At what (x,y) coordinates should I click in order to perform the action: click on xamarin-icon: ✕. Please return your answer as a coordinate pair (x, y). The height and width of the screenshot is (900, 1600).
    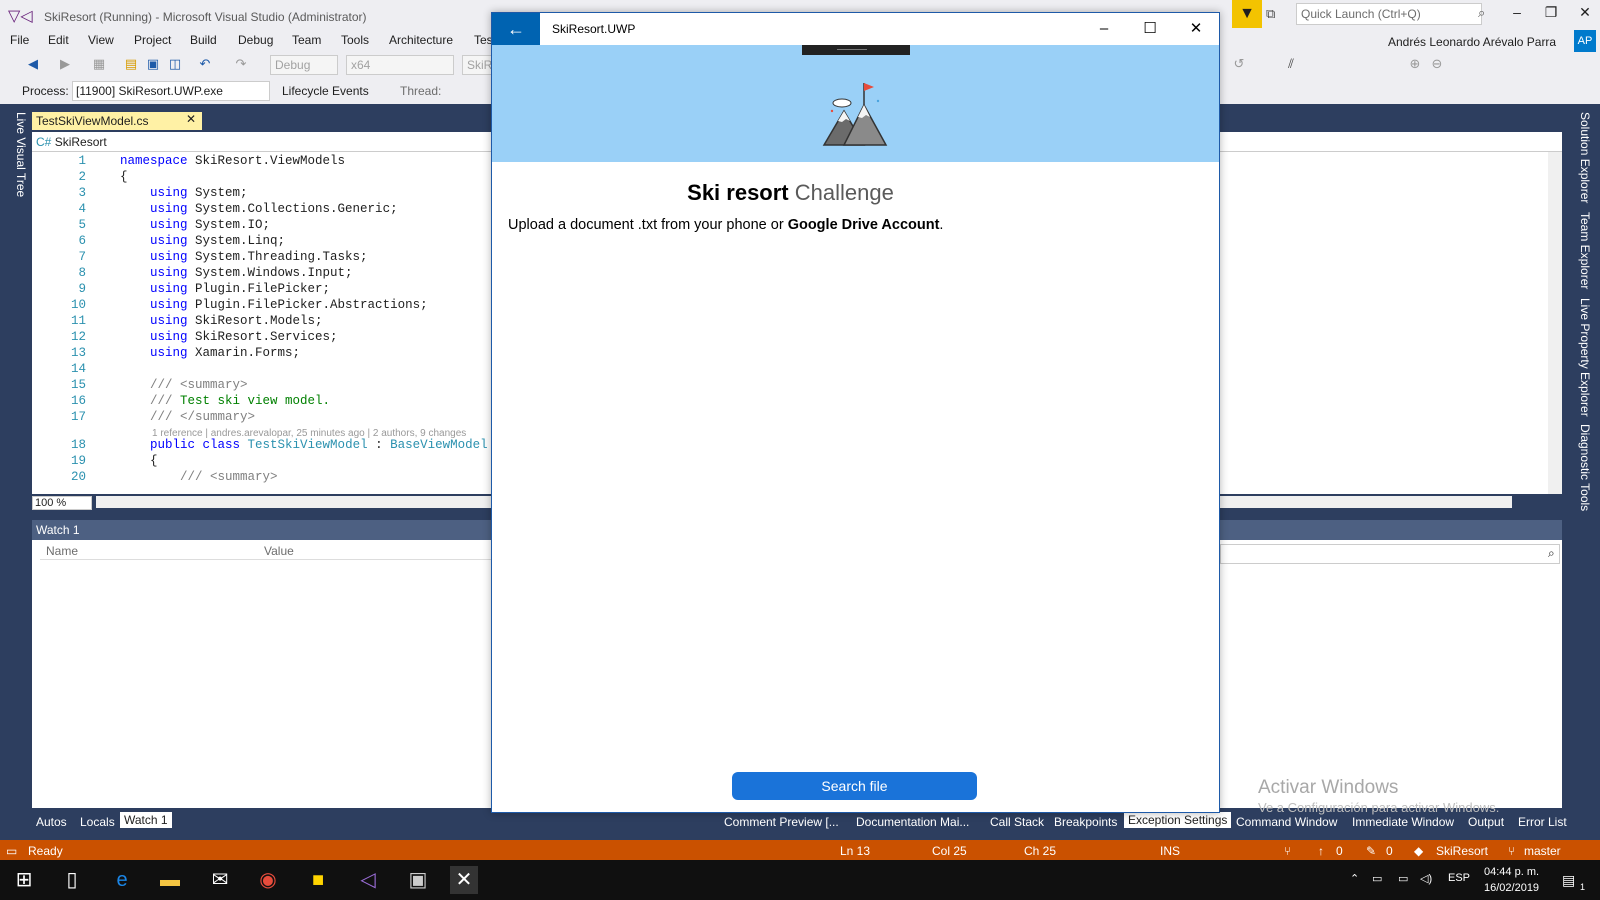
    Looking at the image, I should click on (464, 880).